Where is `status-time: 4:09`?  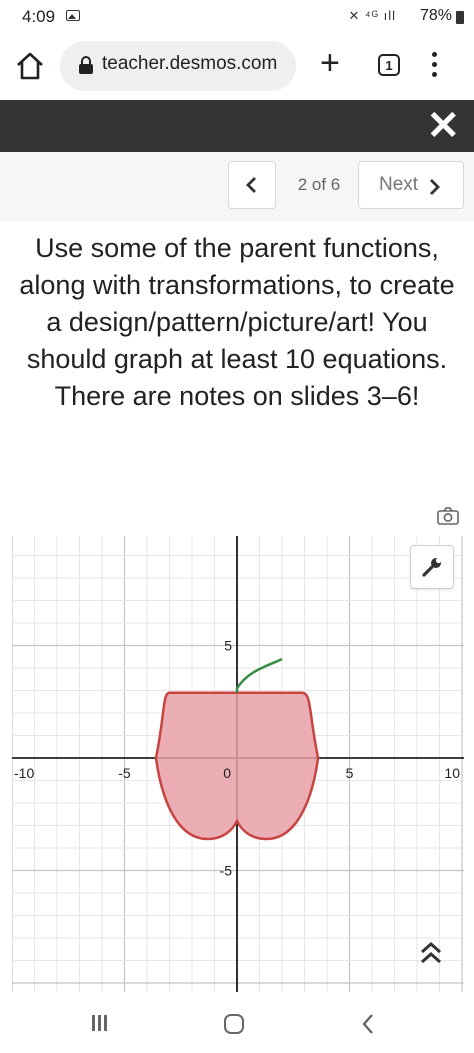
status-time: 4:09 is located at coordinates (39, 16).